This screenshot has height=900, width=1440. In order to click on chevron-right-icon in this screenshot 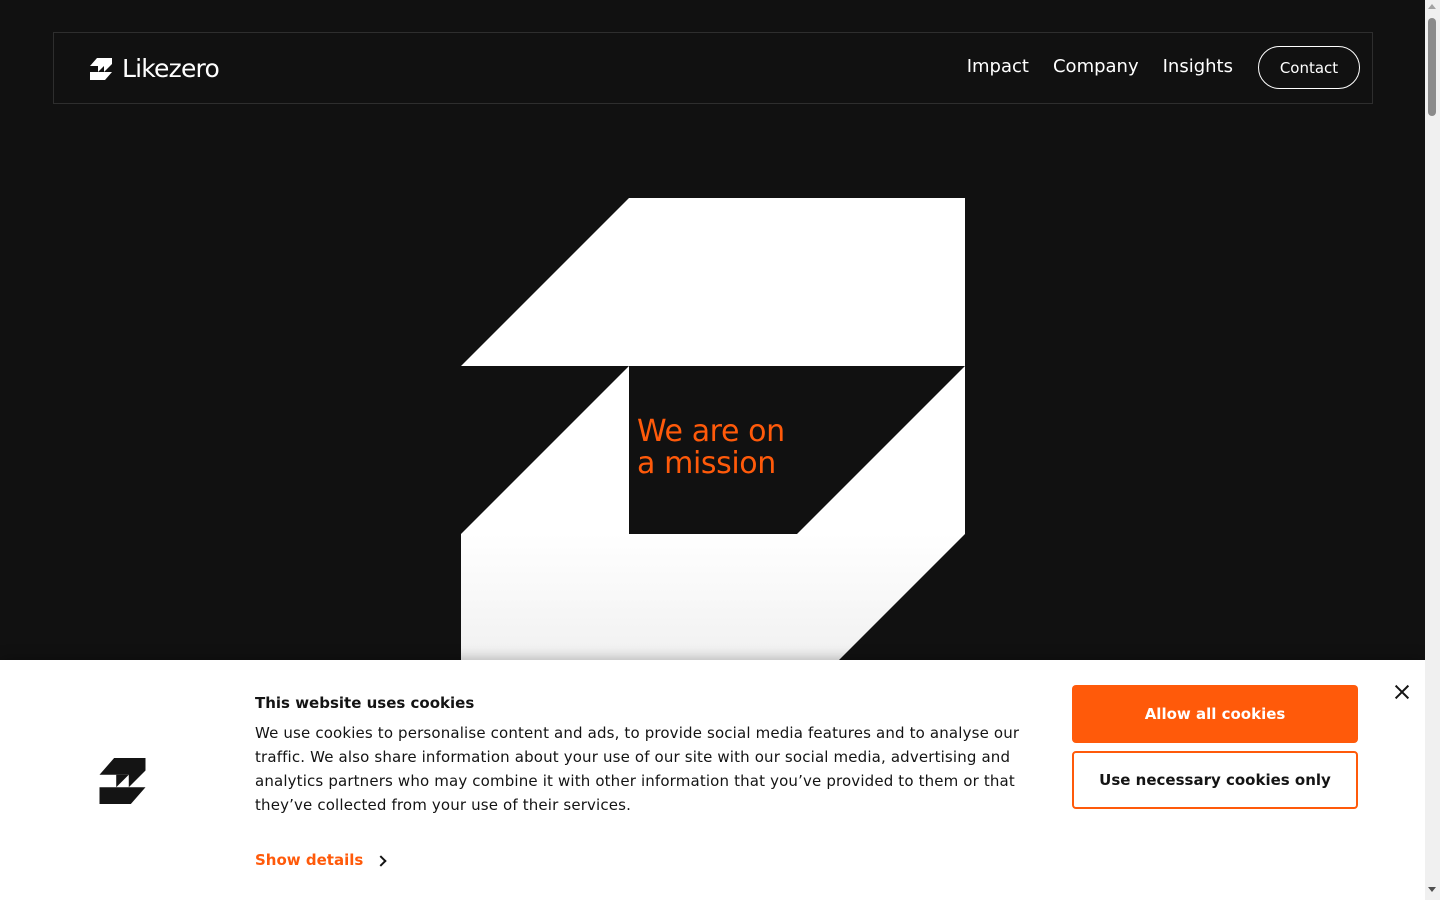, I will do `click(381, 860)`.